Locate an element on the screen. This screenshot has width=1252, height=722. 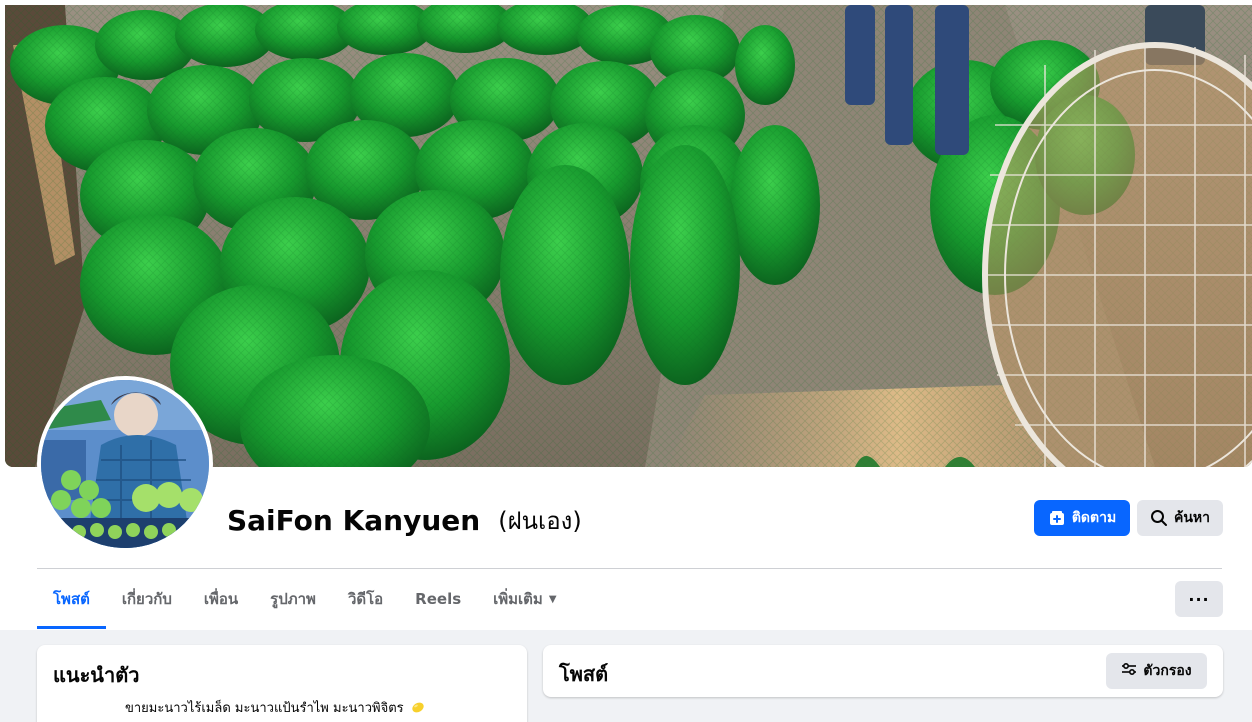
more-options-icon: ··· is located at coordinates (1199, 599).